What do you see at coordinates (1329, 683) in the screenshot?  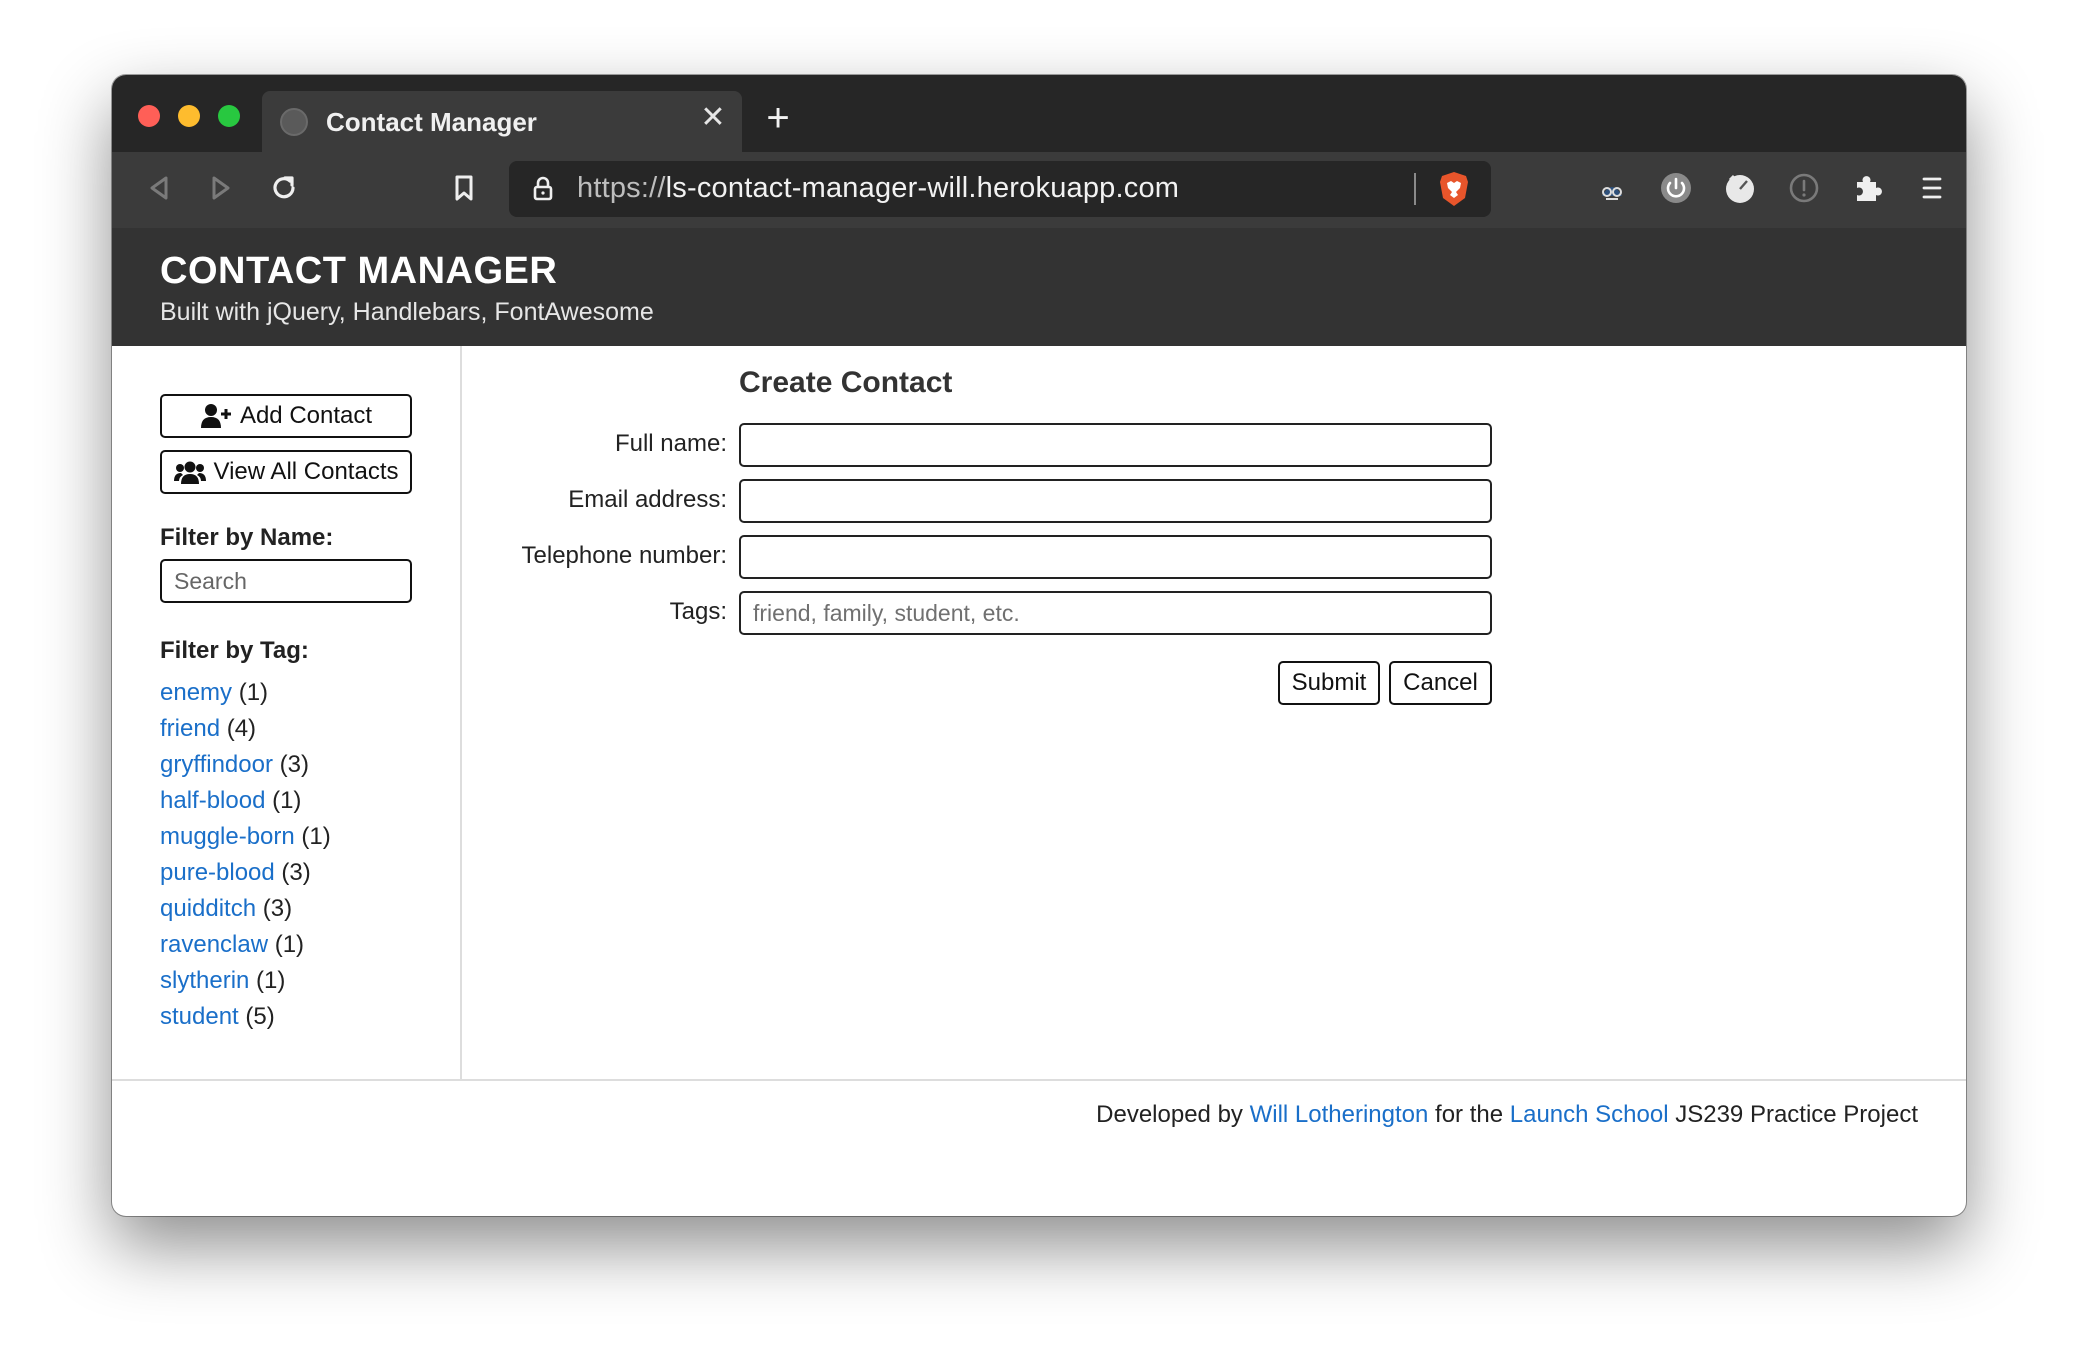 I see `submit-button: Submit` at bounding box center [1329, 683].